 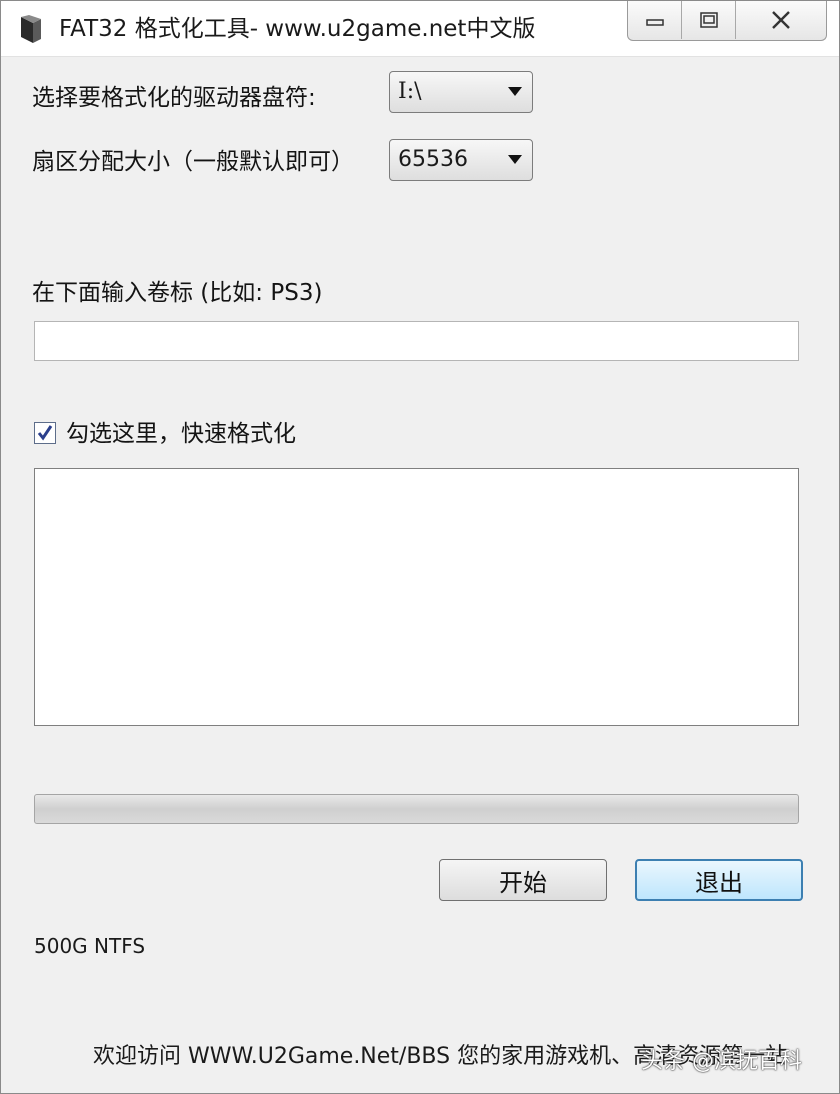 I want to click on checkmark-icon, so click(x=45, y=433).